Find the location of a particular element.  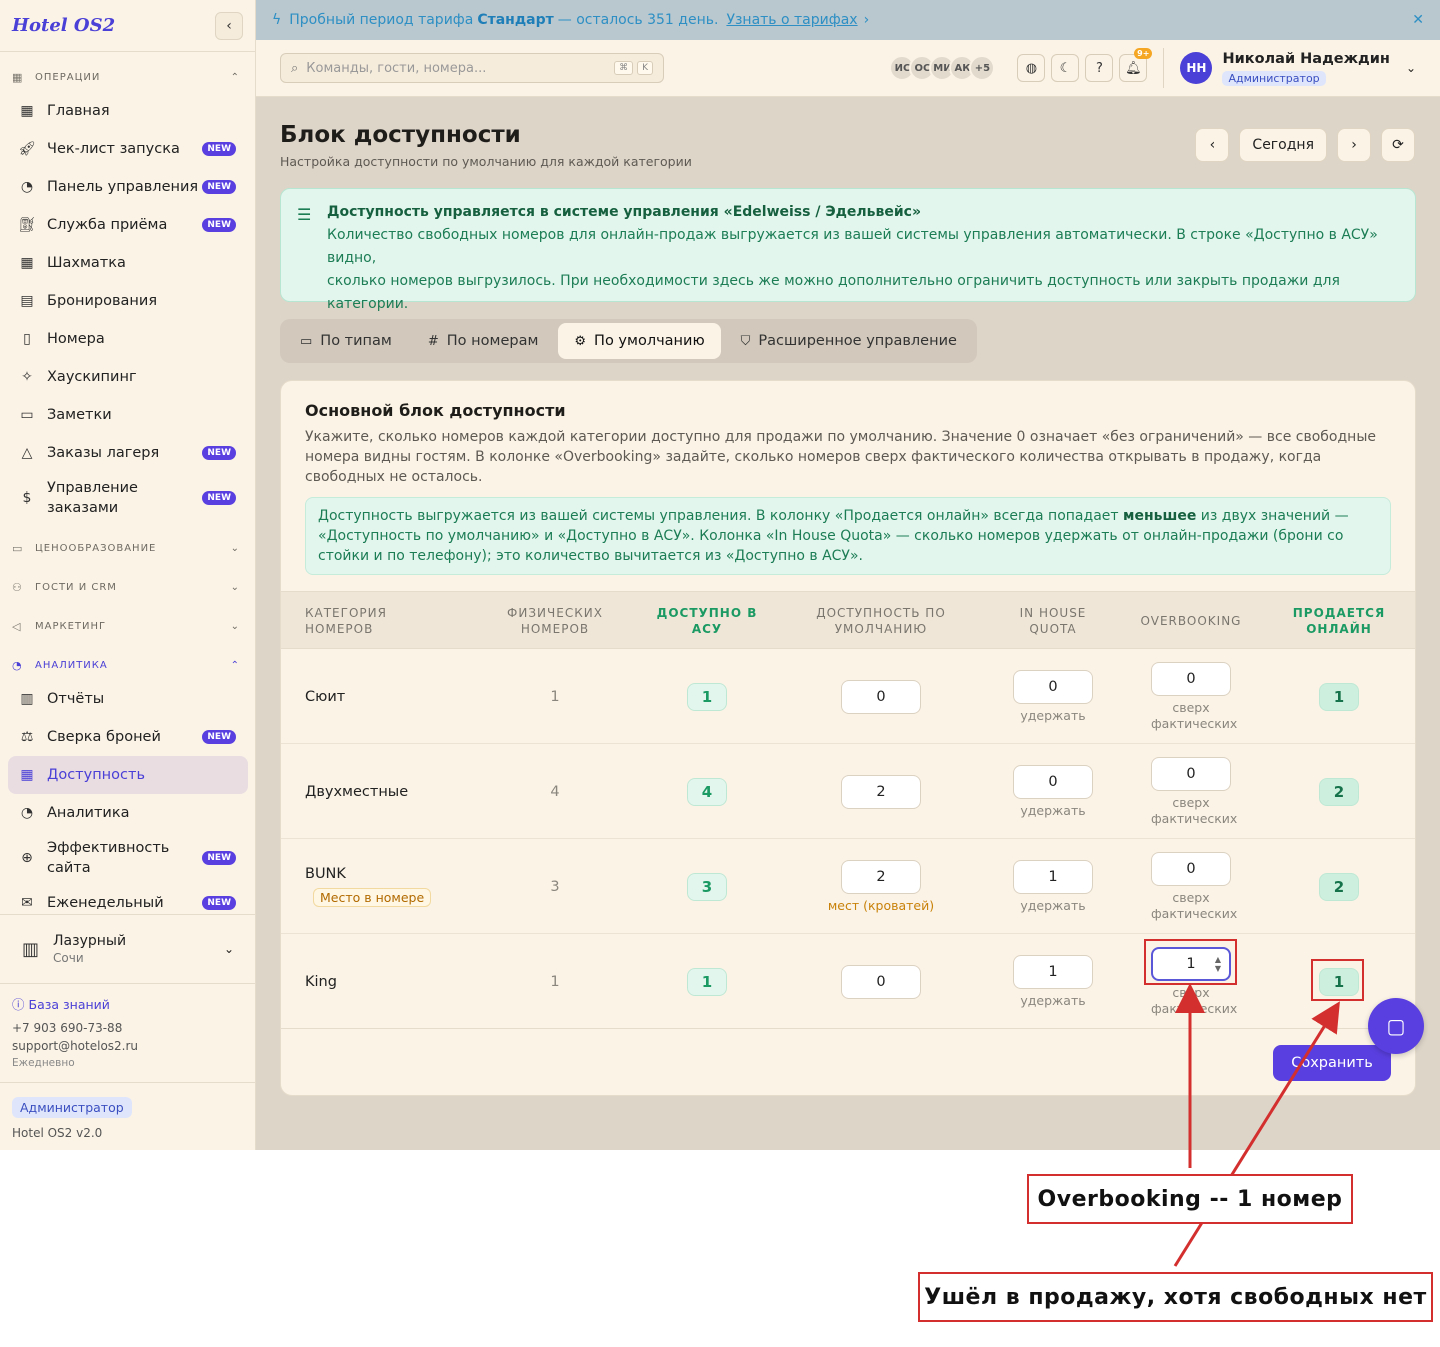

section-marketing: ◁ МАРКЕТИНГ ⌄ is located at coordinates (128, 626).